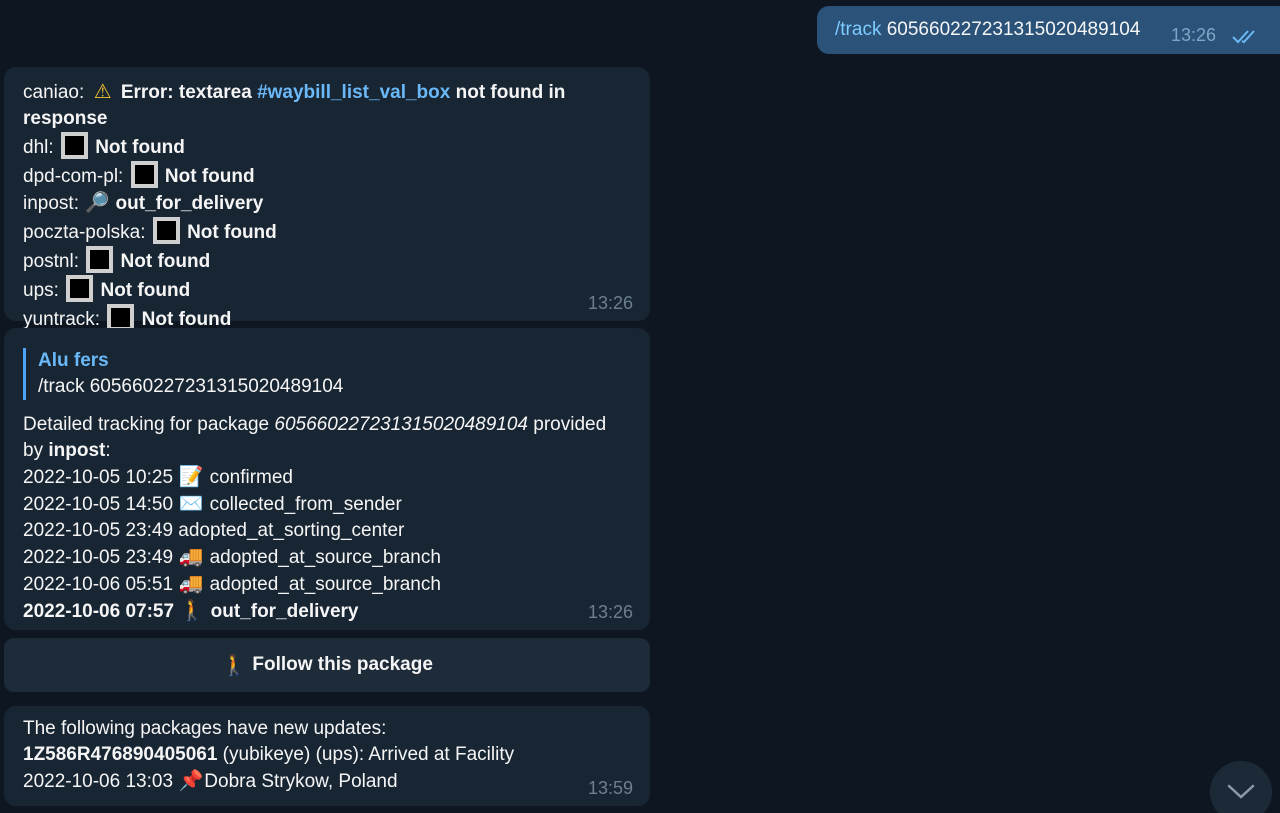  I want to click on reply-quote: Alu fers /track 605660227231315020489104, so click(327, 374).